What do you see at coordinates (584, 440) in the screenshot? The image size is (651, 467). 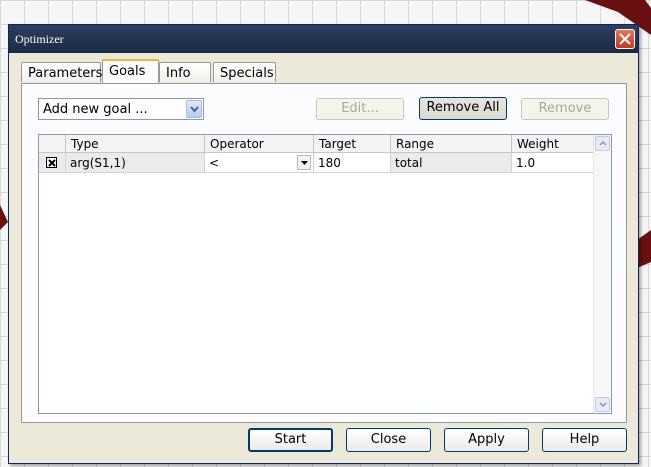 I see `help-button: Help` at bounding box center [584, 440].